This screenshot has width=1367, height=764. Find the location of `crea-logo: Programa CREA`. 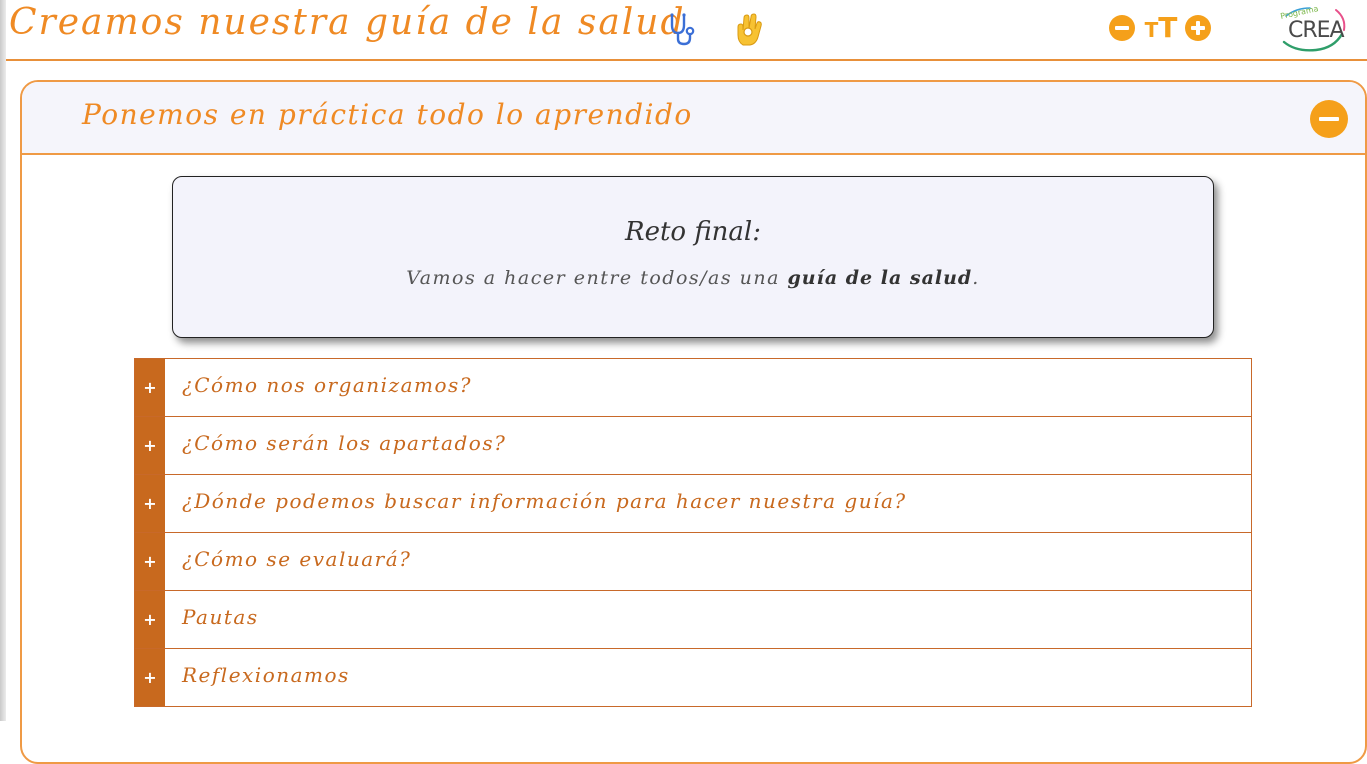

crea-logo: Programa CREA is located at coordinates (1312, 28).